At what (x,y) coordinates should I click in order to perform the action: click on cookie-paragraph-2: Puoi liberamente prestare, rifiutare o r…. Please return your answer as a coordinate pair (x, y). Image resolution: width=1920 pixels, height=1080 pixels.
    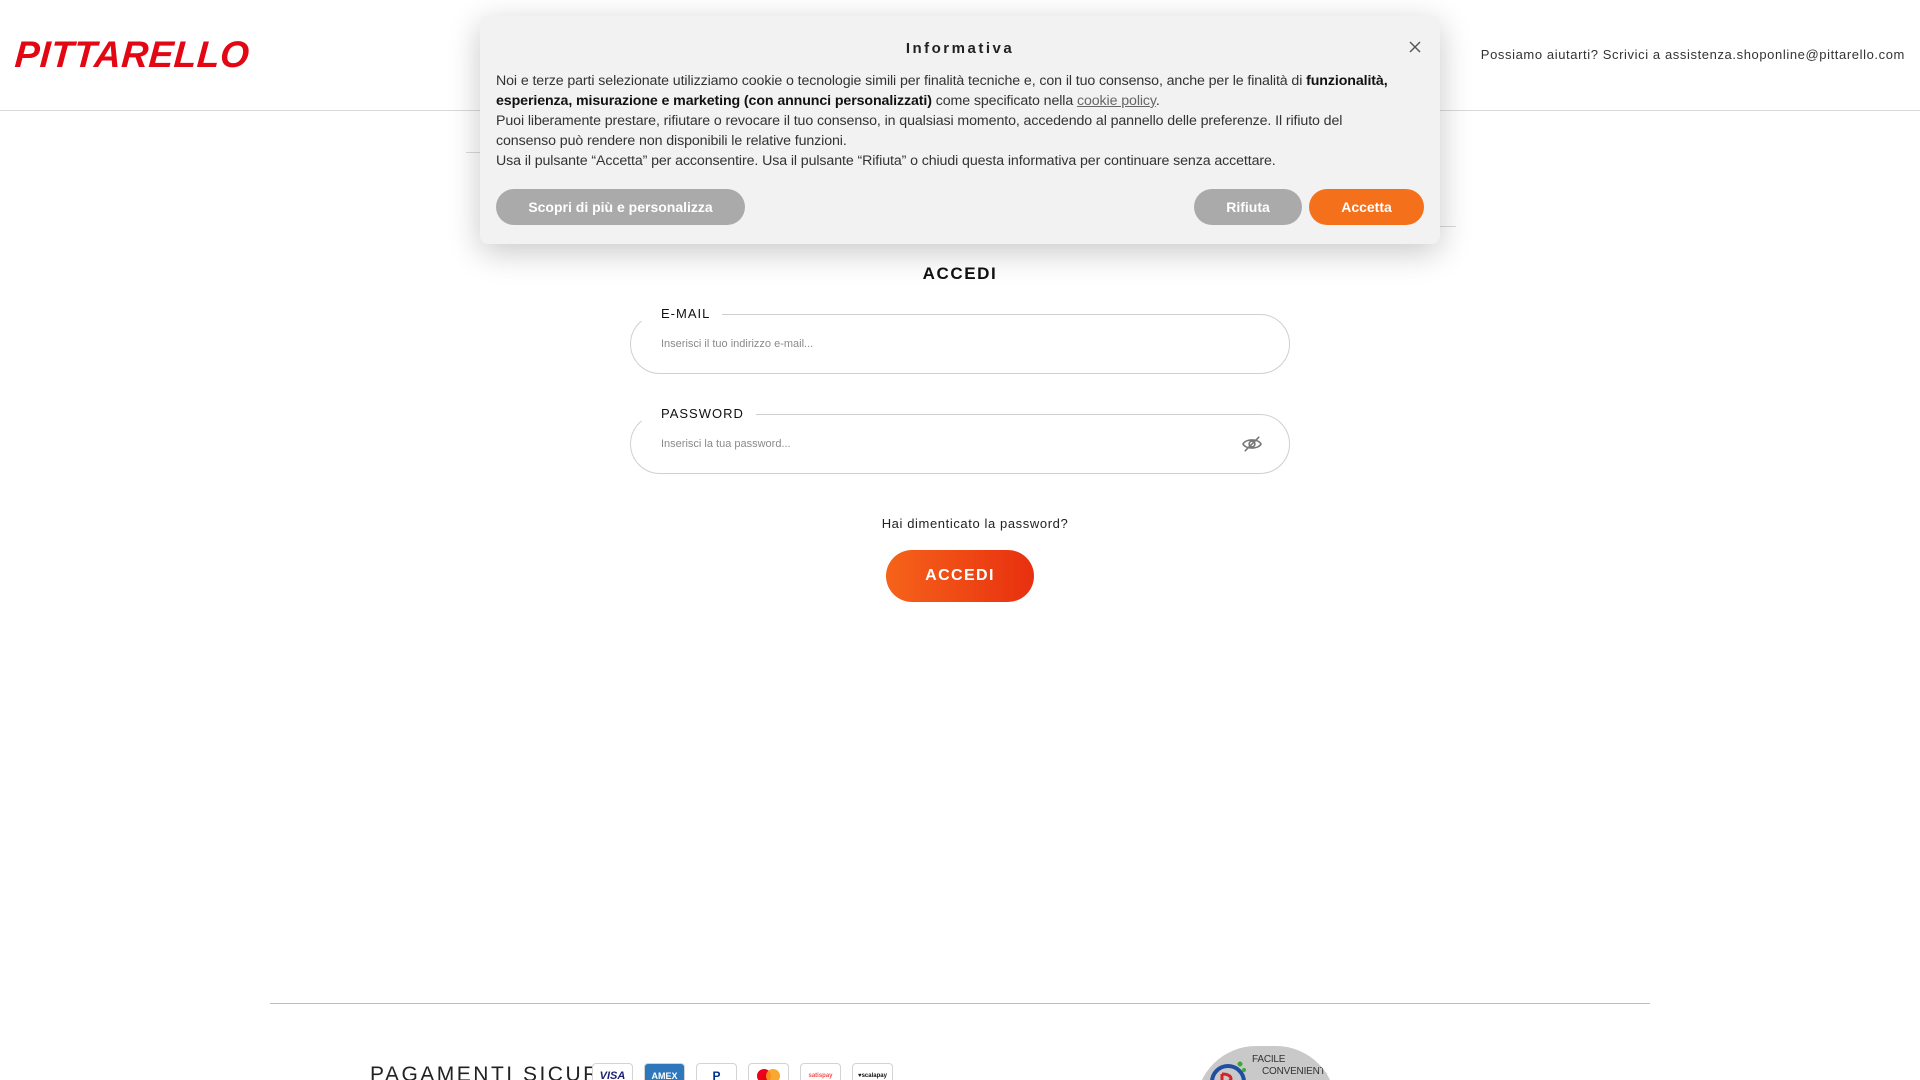
    Looking at the image, I should click on (919, 131).